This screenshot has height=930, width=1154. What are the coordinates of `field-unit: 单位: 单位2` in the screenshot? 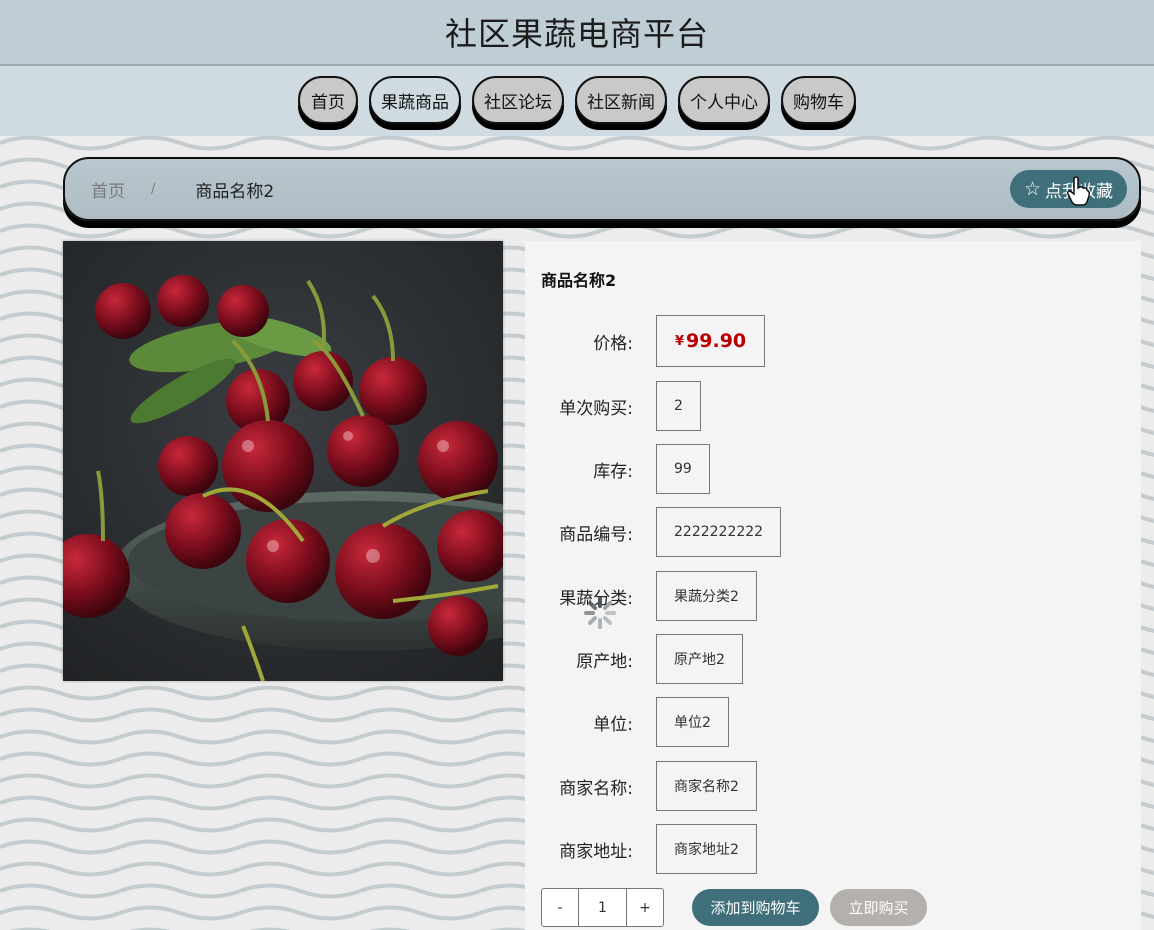 It's located at (627, 722).